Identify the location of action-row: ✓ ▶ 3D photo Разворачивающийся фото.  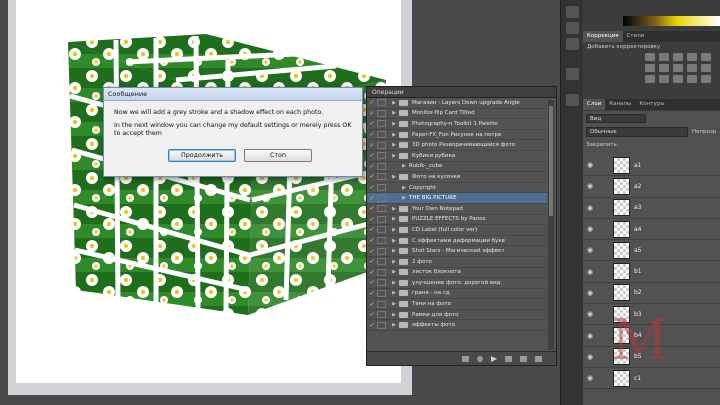
(457, 145).